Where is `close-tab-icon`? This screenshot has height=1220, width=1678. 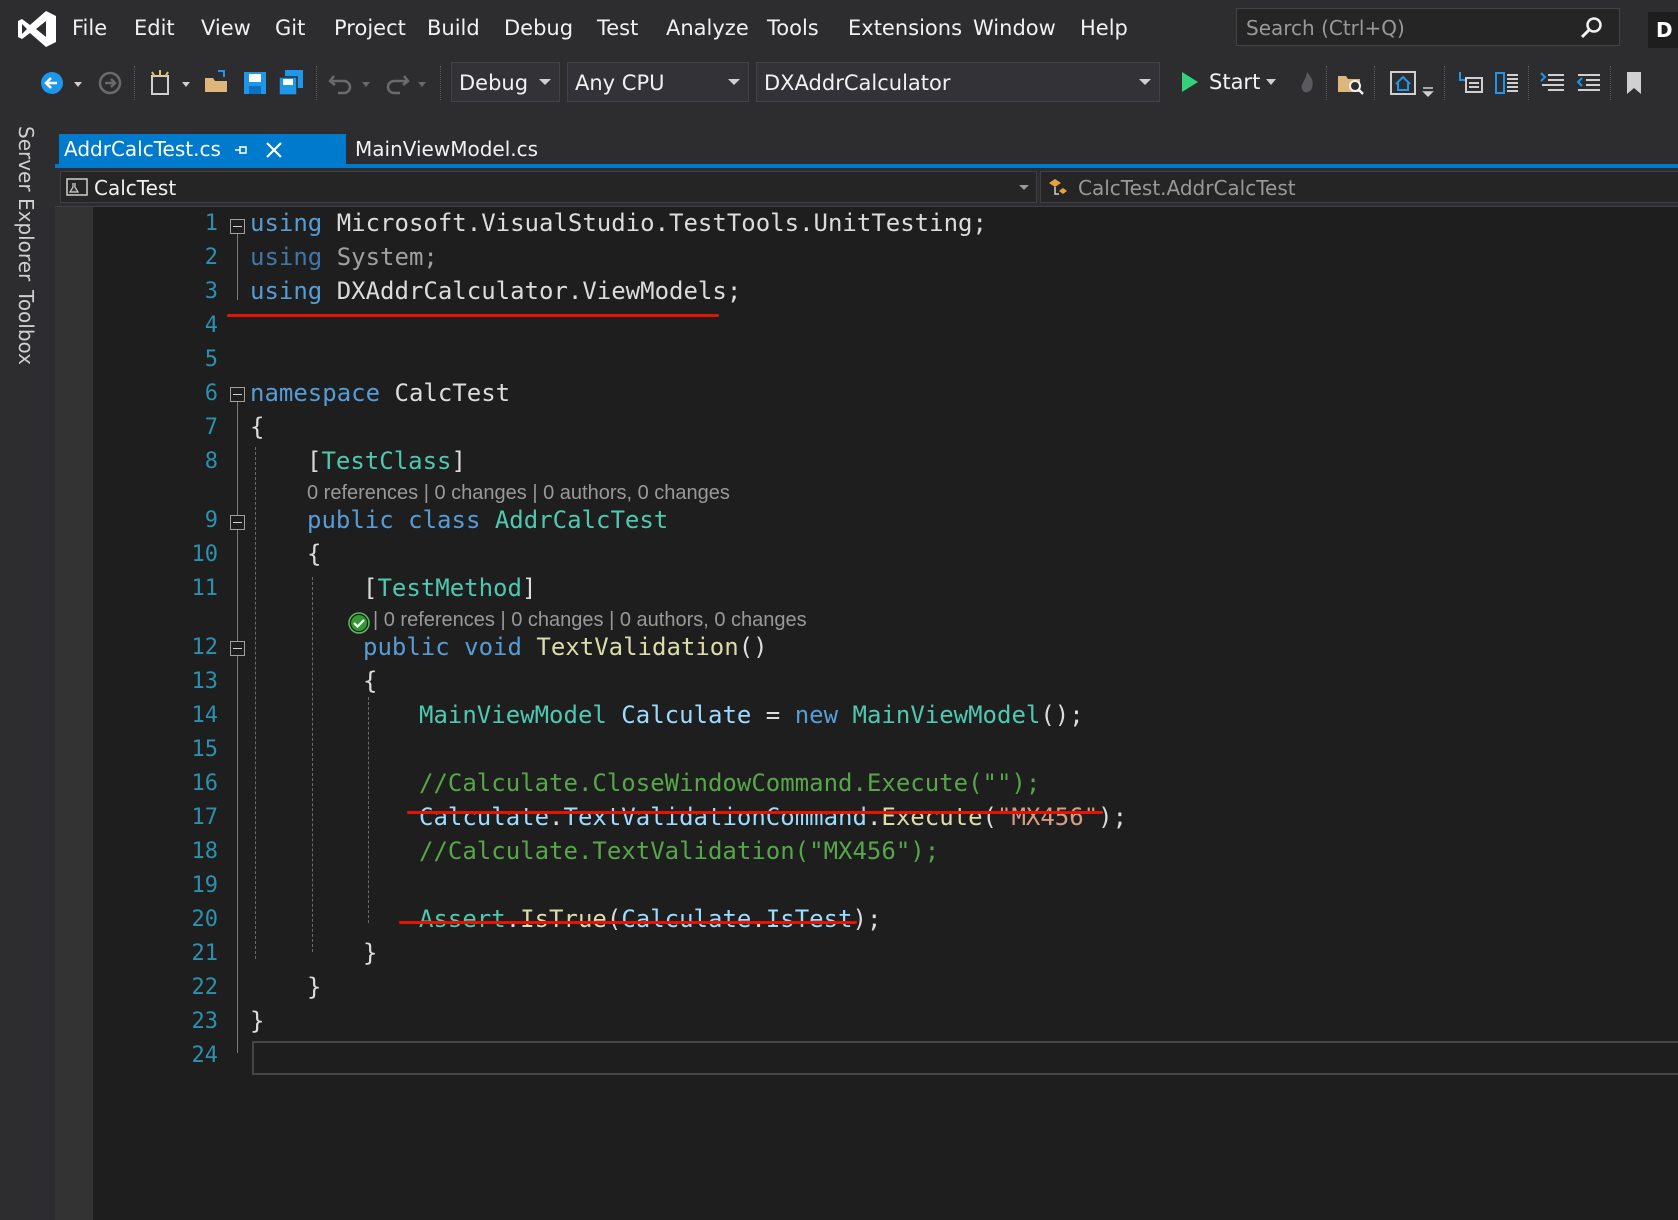 close-tab-icon is located at coordinates (274, 150).